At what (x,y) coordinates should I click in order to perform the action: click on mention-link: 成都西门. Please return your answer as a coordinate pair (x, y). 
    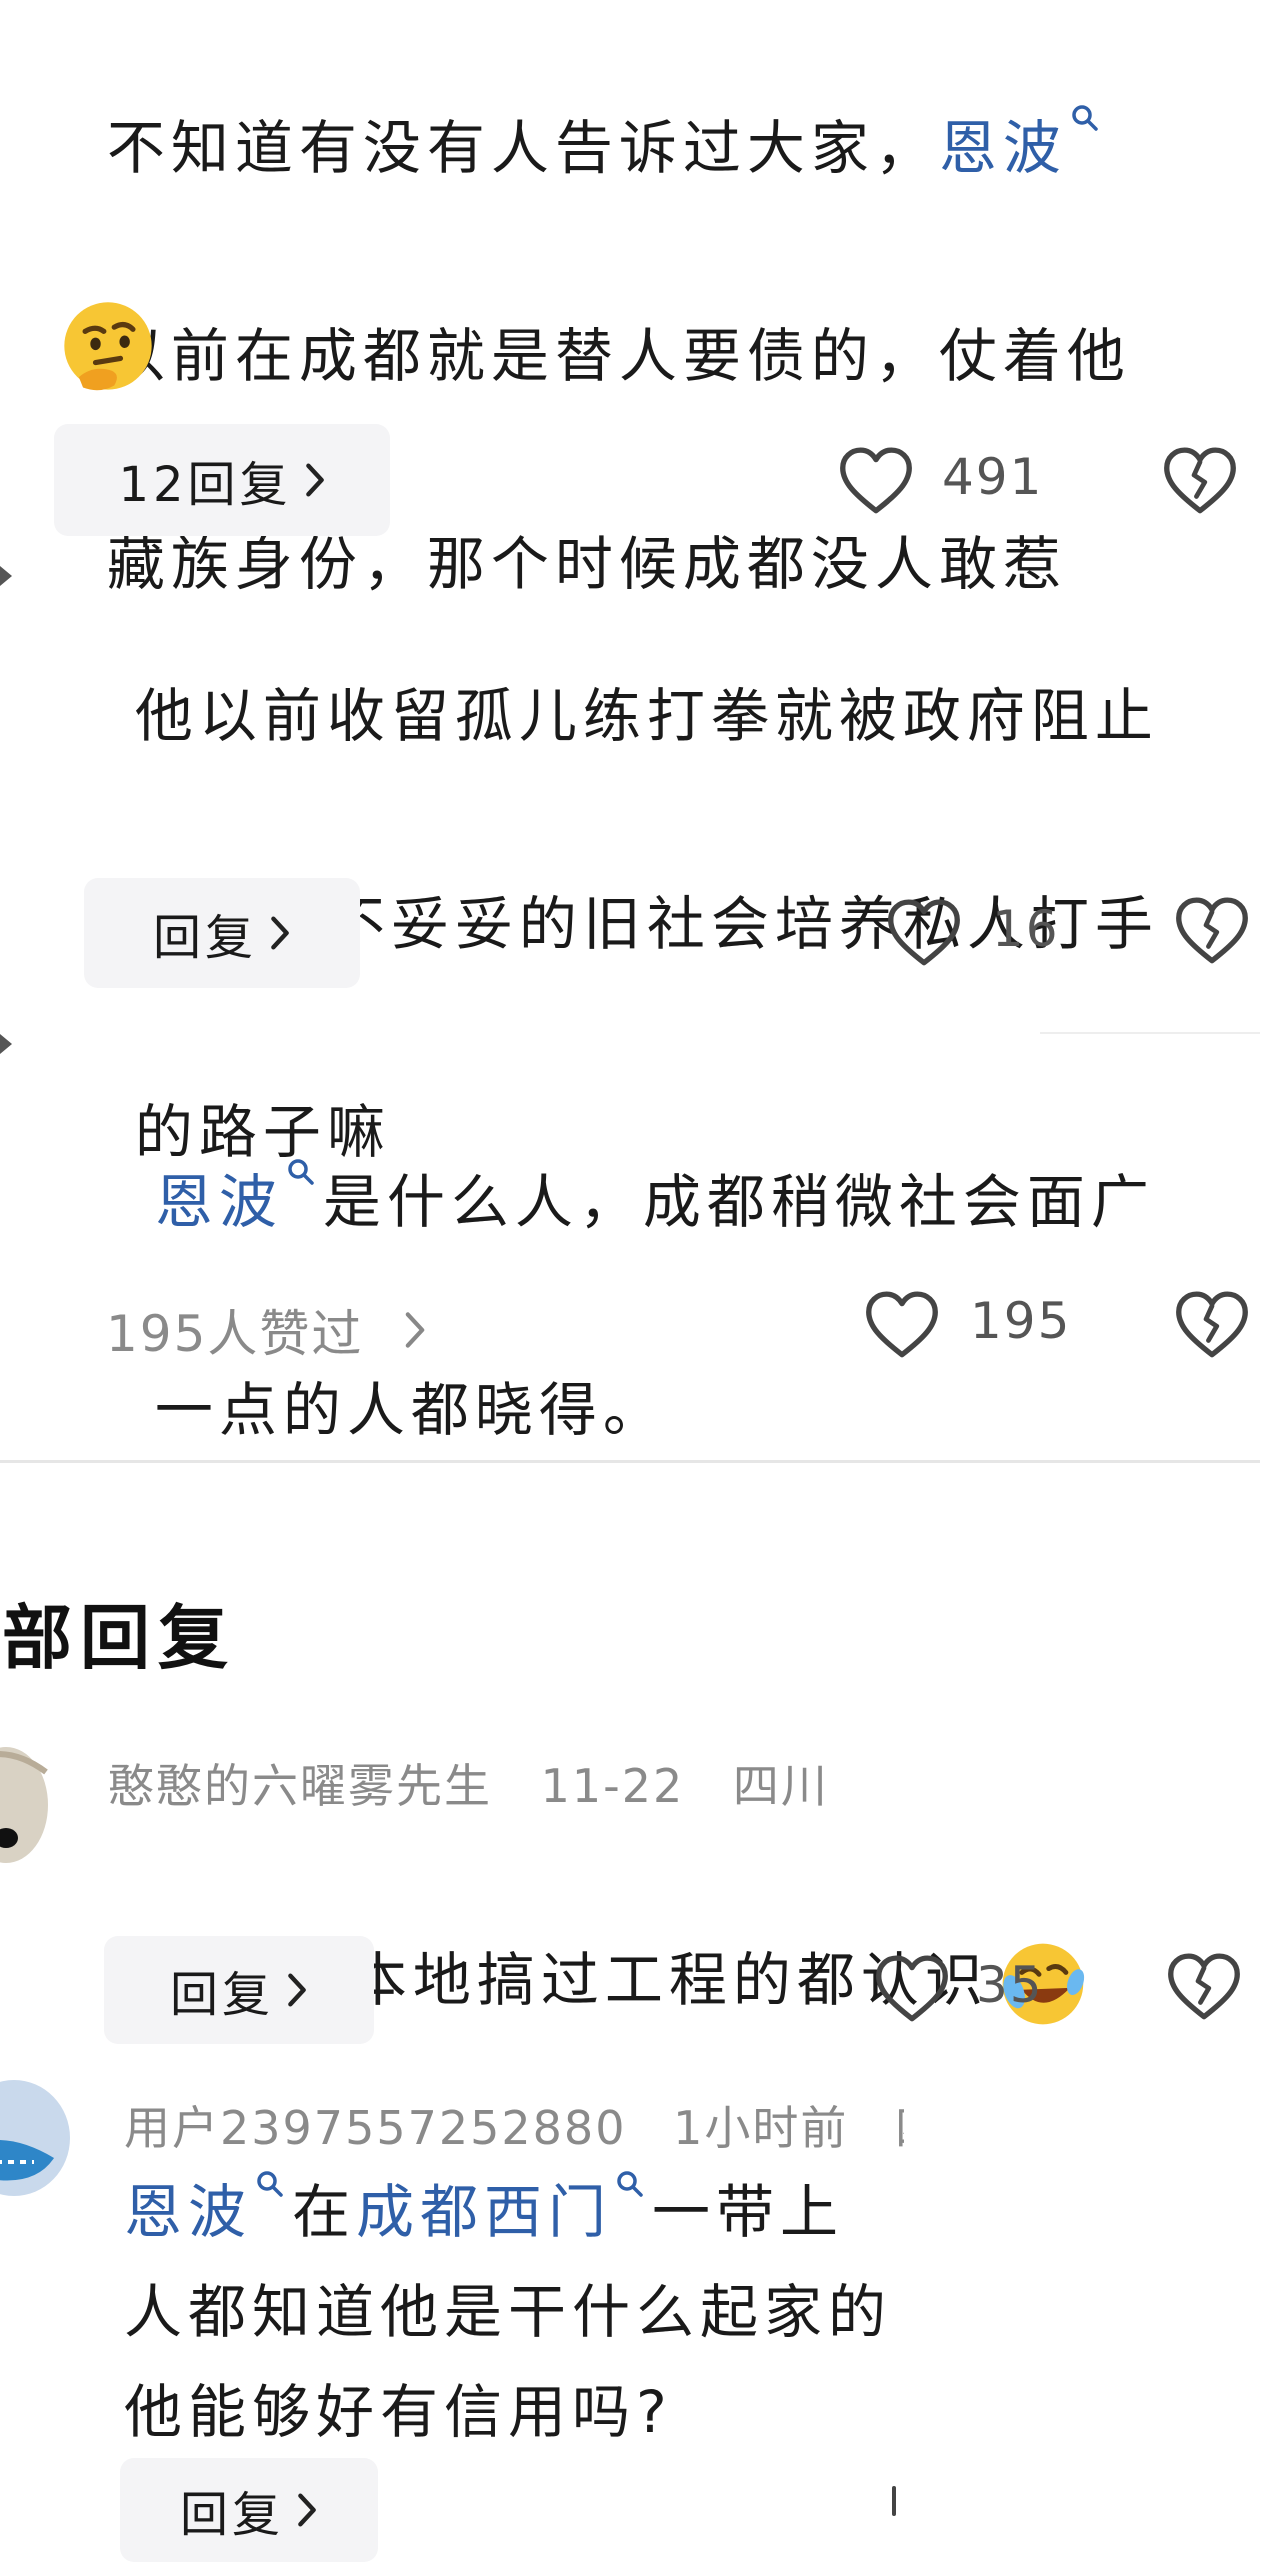
    Looking at the image, I should click on (484, 2212).